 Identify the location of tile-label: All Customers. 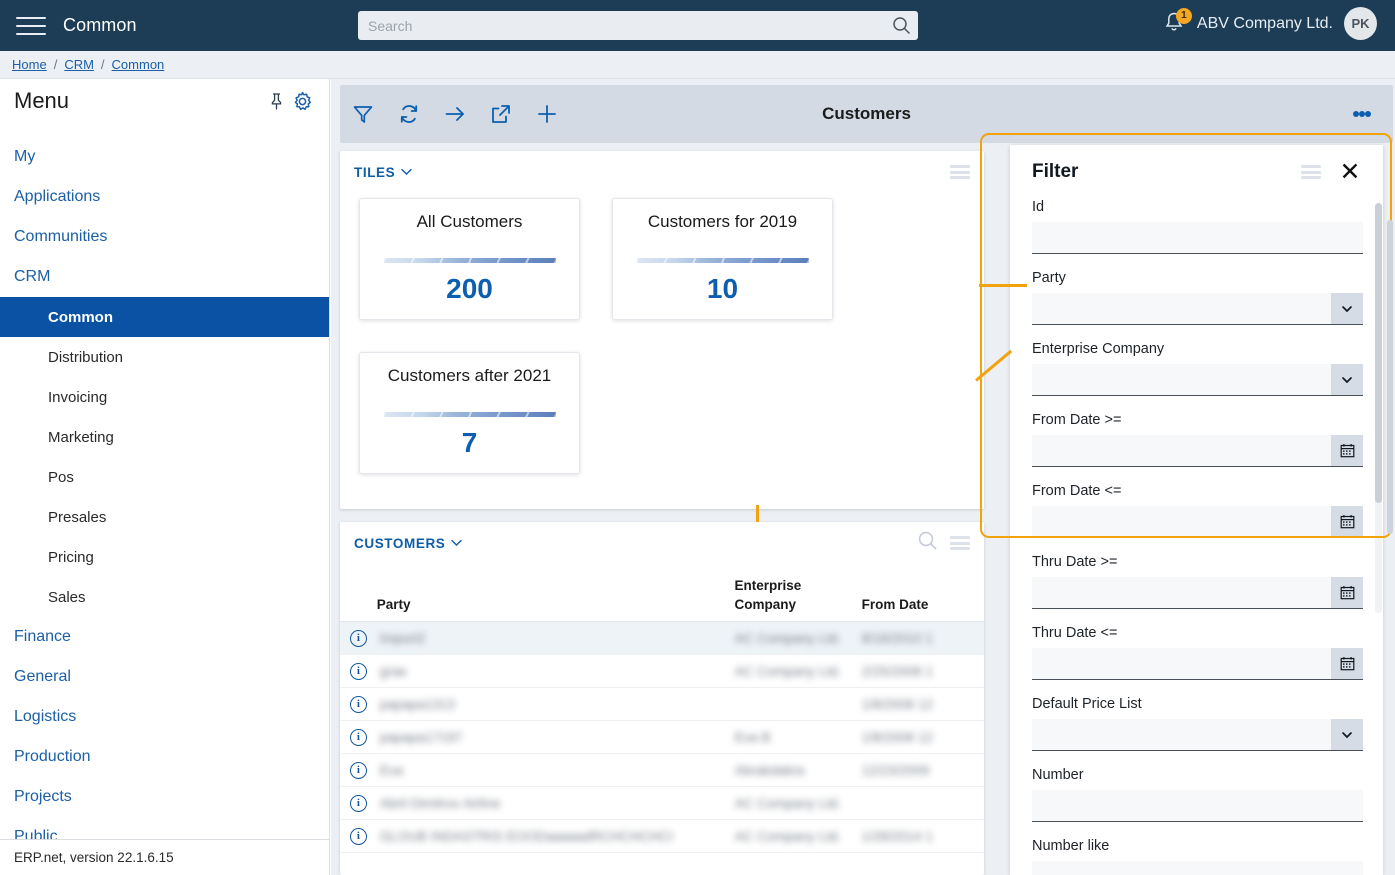
(469, 221).